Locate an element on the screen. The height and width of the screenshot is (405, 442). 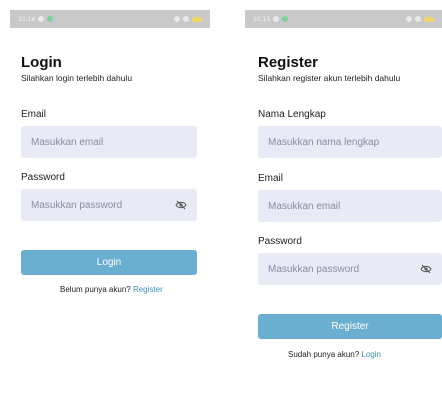
login-prompt: Sudah punya akun? Login is located at coordinates (334, 354).